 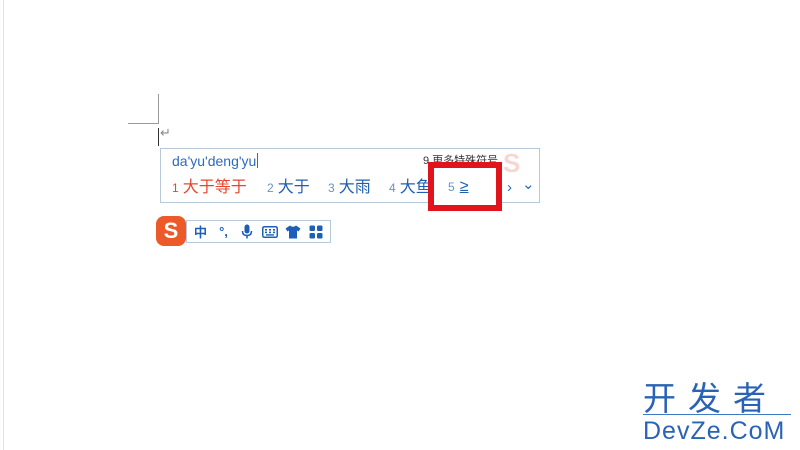 I want to click on expand-chevron-down-icon: ⌄, so click(x=528, y=185).